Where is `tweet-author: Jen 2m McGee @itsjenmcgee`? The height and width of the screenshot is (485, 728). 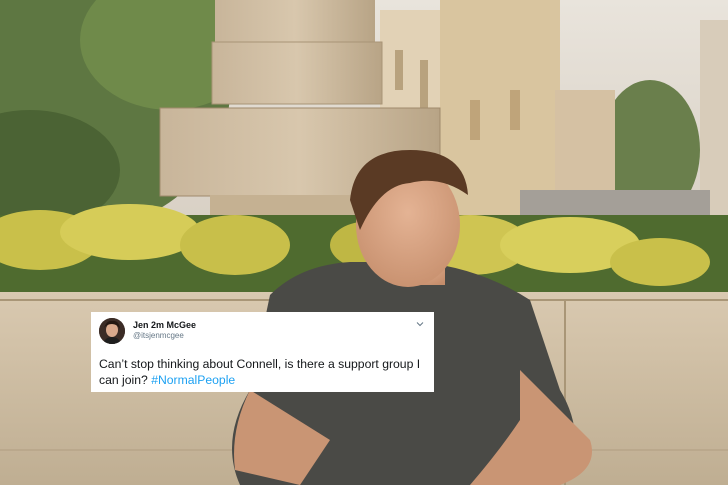
tweet-author: Jen 2m McGee @itsjenmcgee is located at coordinates (164, 329).